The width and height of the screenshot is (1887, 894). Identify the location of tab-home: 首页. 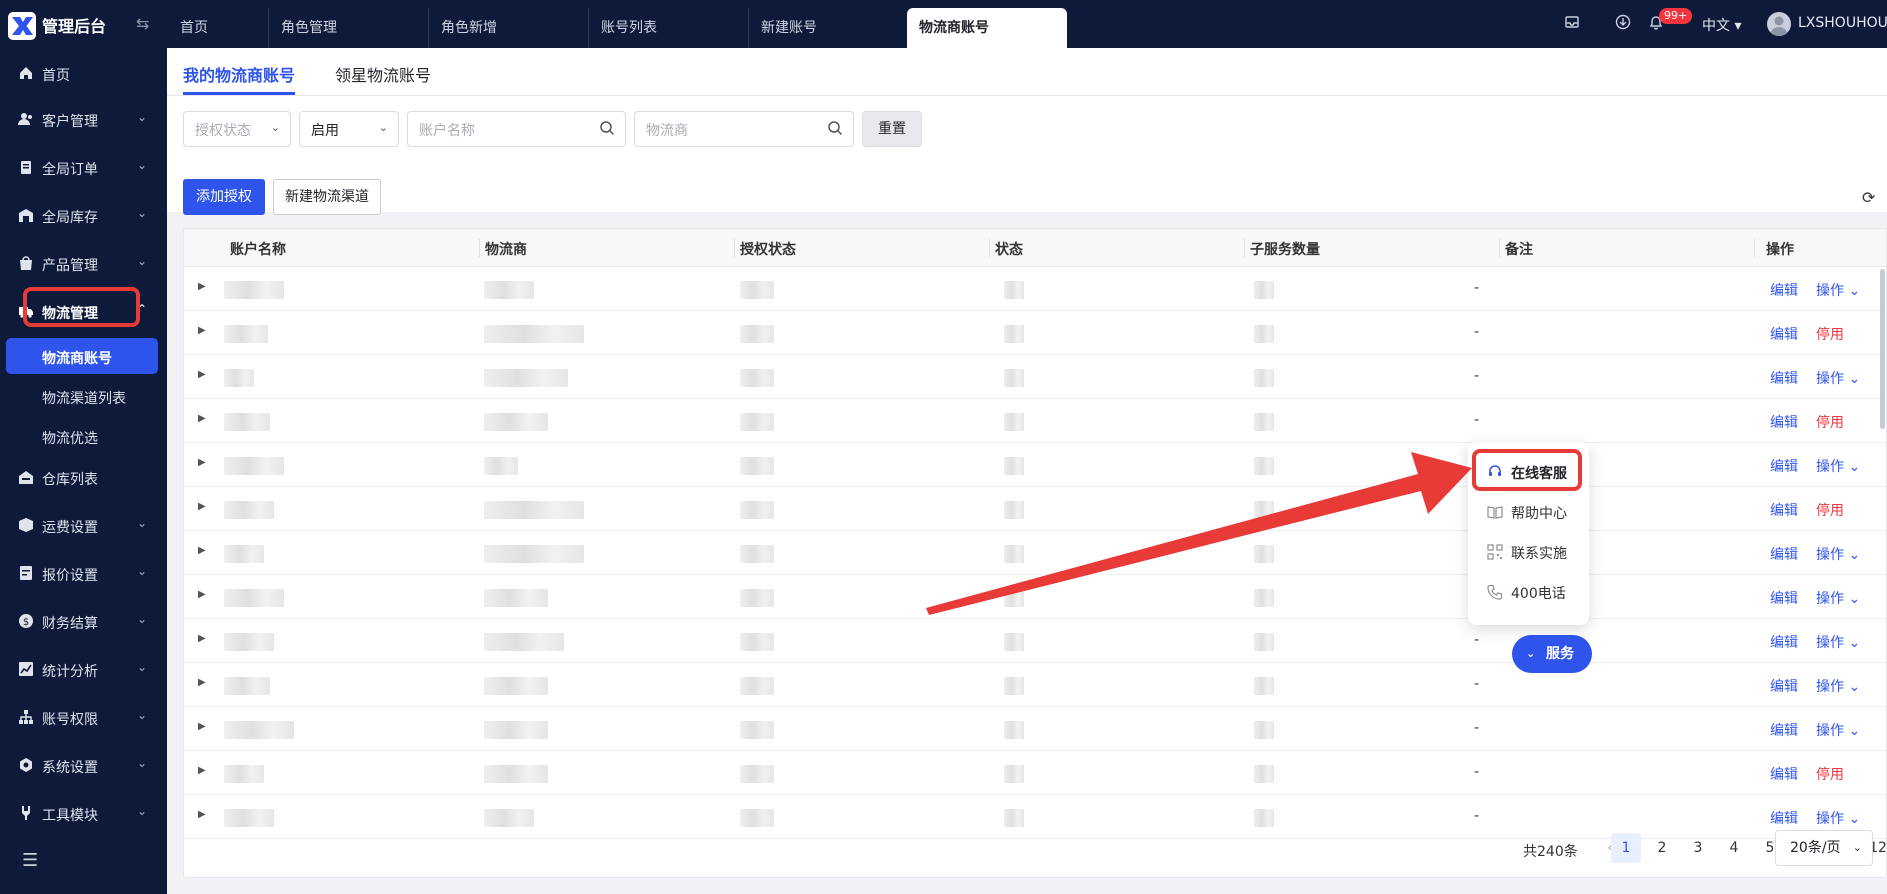
(218, 28).